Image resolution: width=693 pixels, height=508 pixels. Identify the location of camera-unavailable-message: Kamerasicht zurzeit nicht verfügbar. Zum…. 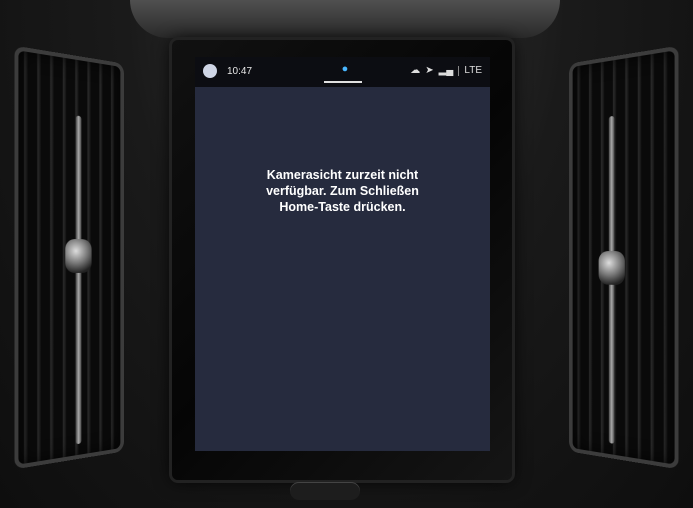
(342, 191).